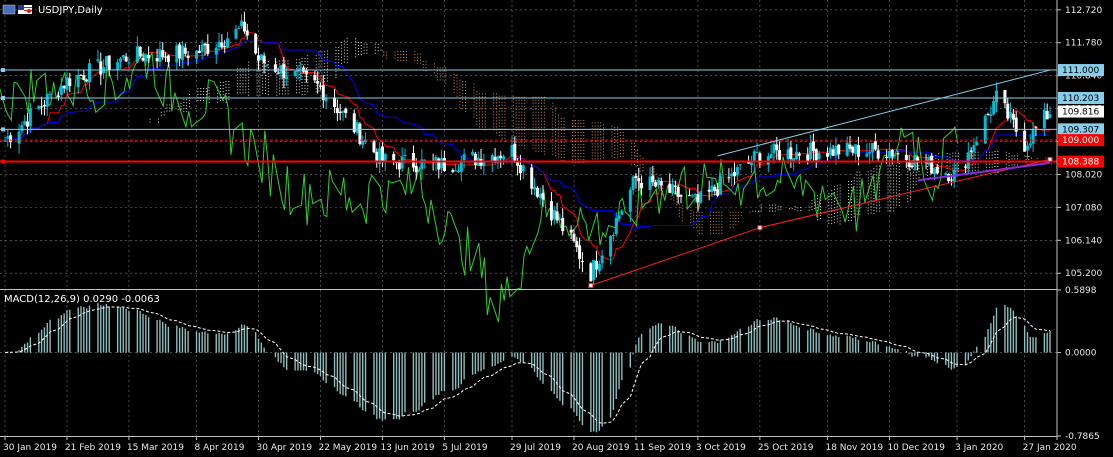  Describe the element at coordinates (721, 448) in the screenshot. I see `time-tick-label: 3 Oct 2019` at that location.